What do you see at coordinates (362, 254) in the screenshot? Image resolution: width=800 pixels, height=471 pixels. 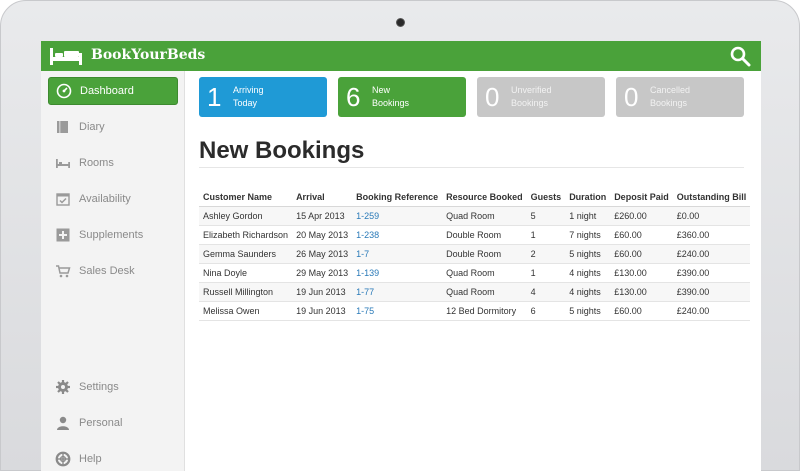 I see `booking-reference-link: 1-7` at bounding box center [362, 254].